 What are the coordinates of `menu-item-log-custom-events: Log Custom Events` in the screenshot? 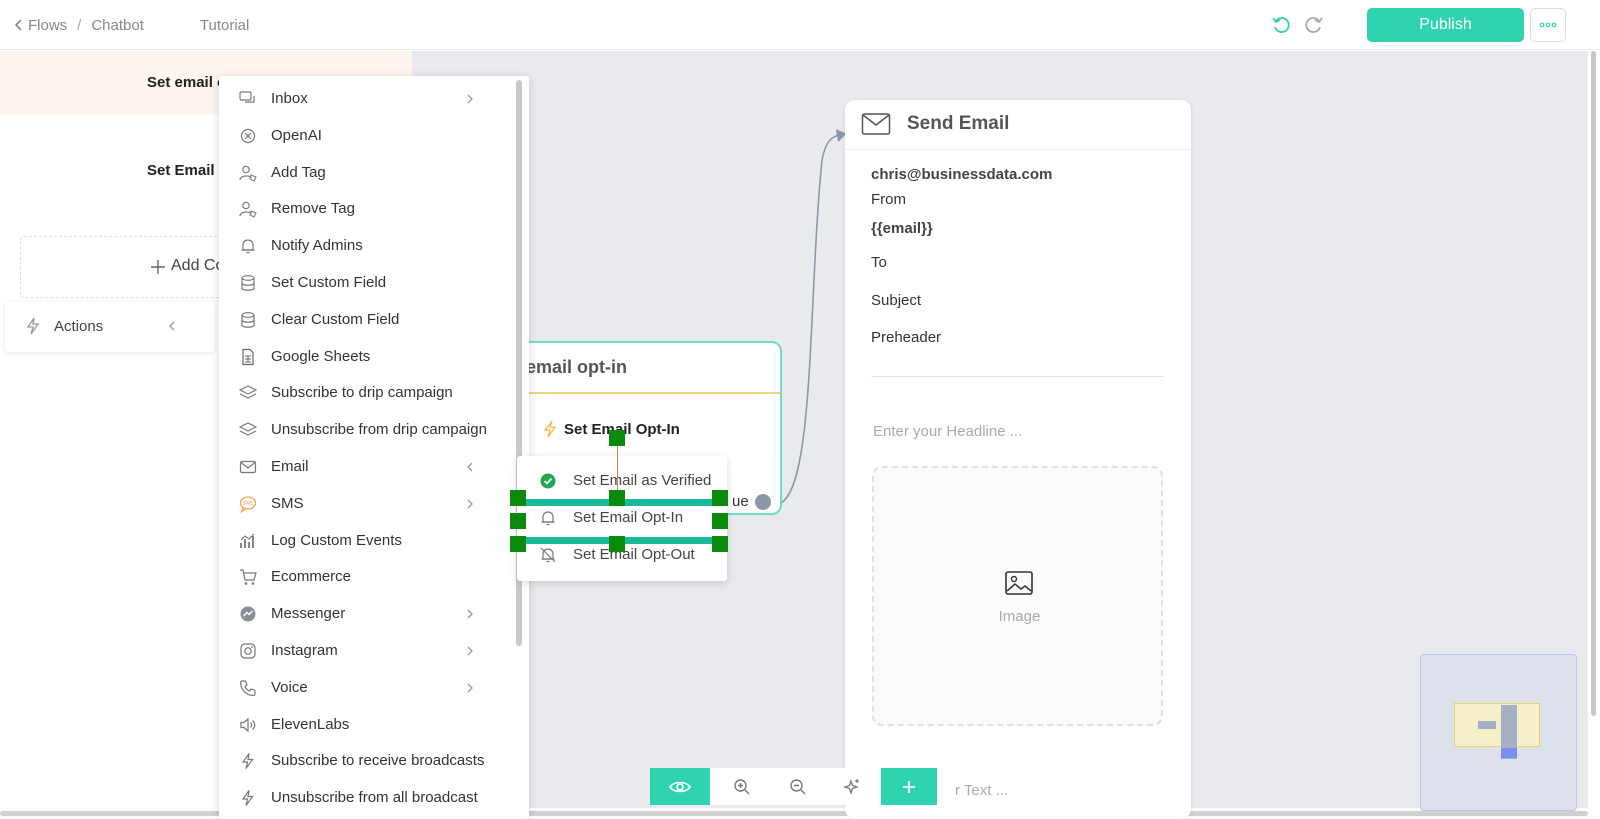 It's located at (369, 541).